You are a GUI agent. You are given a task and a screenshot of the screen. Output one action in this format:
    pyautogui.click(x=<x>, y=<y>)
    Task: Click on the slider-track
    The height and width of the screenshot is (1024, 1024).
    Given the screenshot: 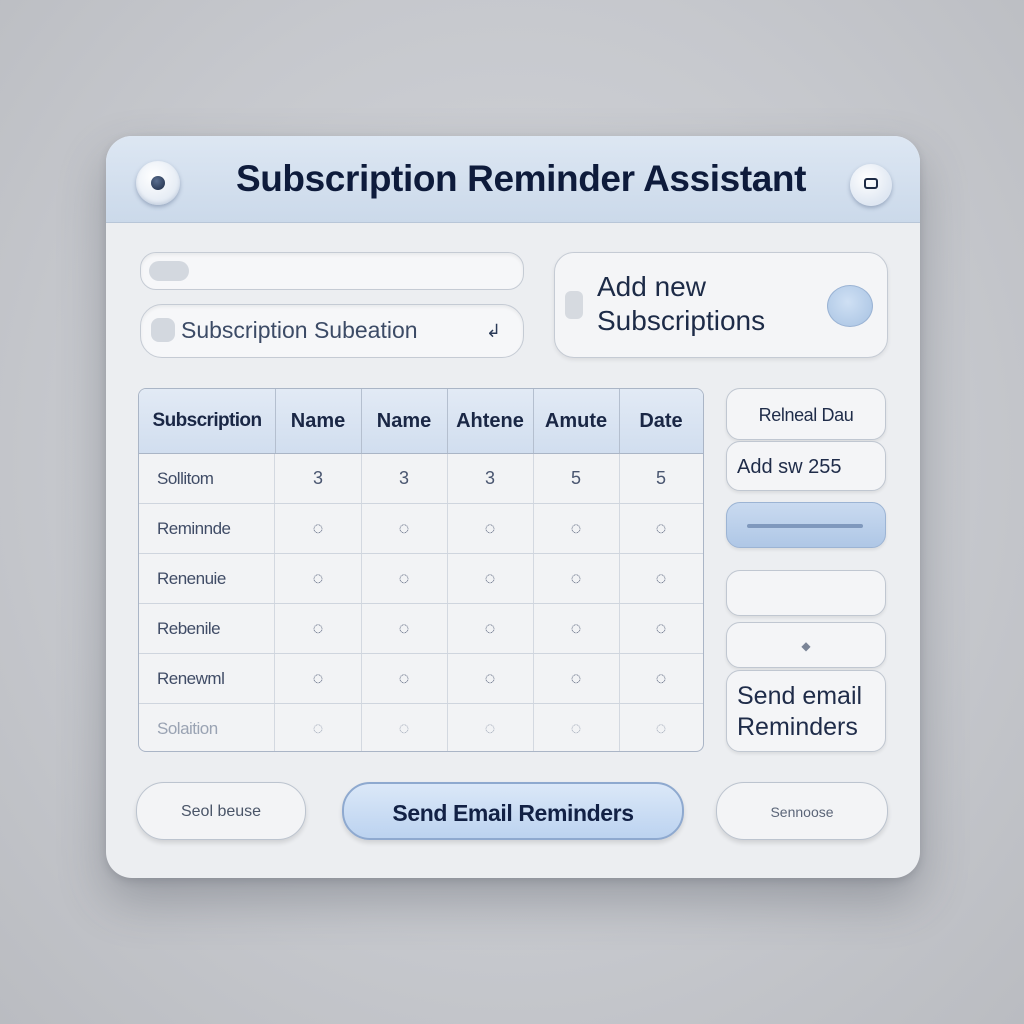 What is the action you would take?
    pyautogui.click(x=805, y=526)
    